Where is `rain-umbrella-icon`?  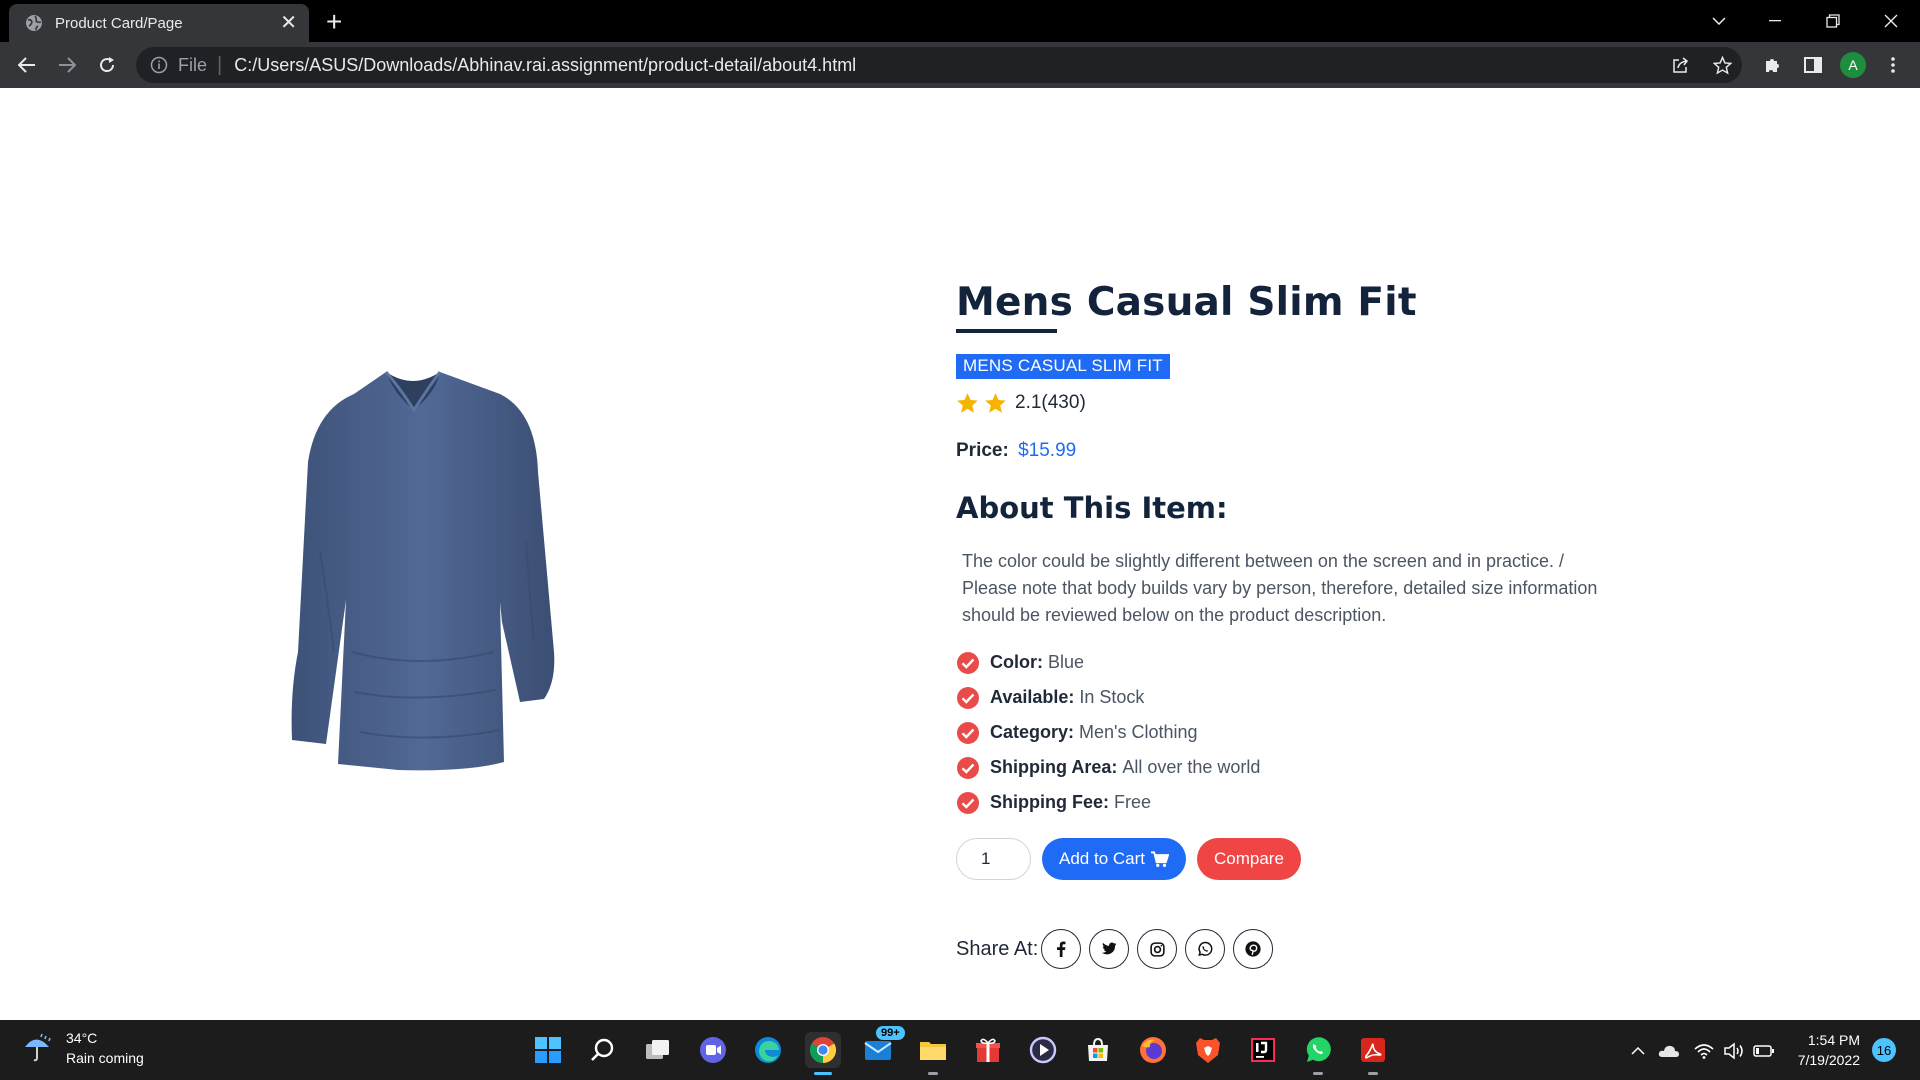 rain-umbrella-icon is located at coordinates (38, 1048).